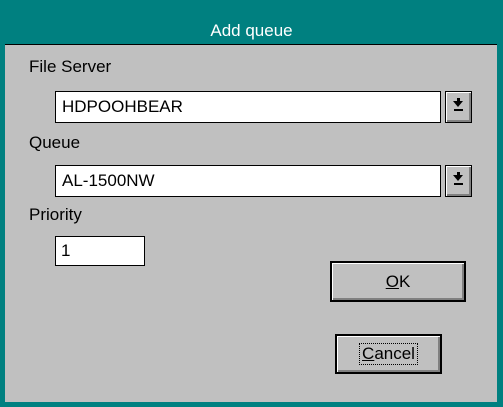 Image resolution: width=503 pixels, height=407 pixels. What do you see at coordinates (392, 281) in the screenshot?
I see `ok-mnemonic: O` at bounding box center [392, 281].